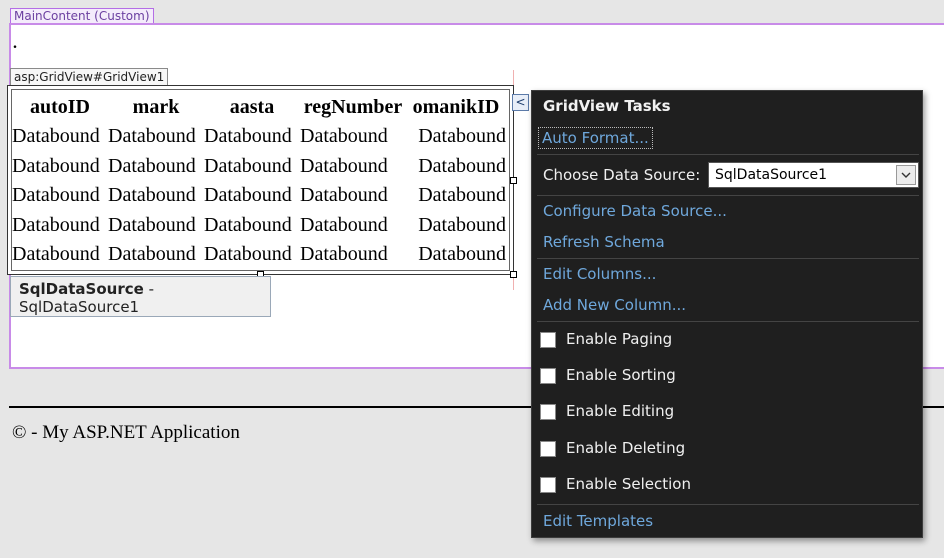 The image size is (944, 558). Describe the element at coordinates (598, 521) in the screenshot. I see `edit-templates-link: Edit Templates` at that location.